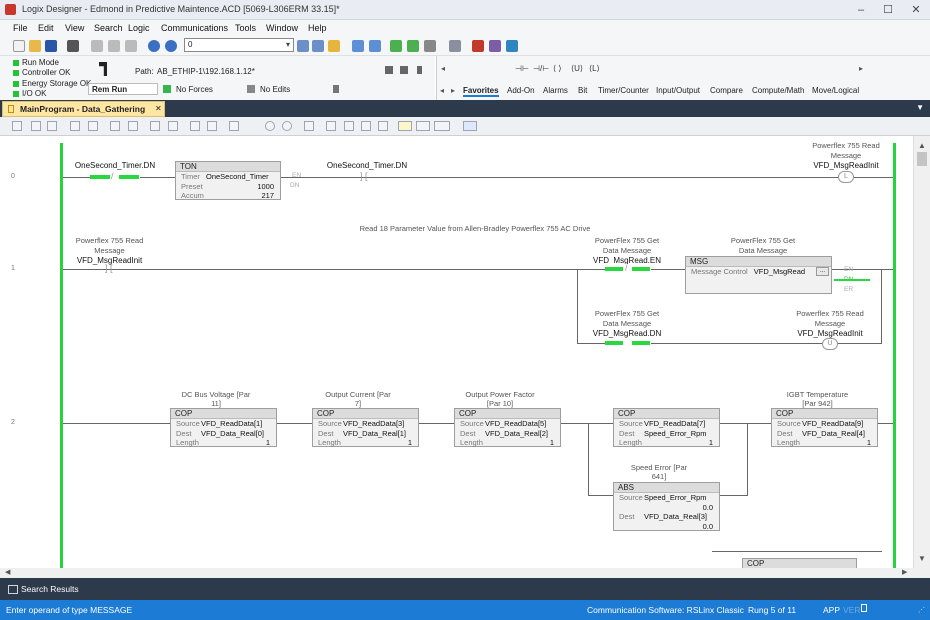  I want to click on scroll-right-icon: ▶, so click(904, 572).